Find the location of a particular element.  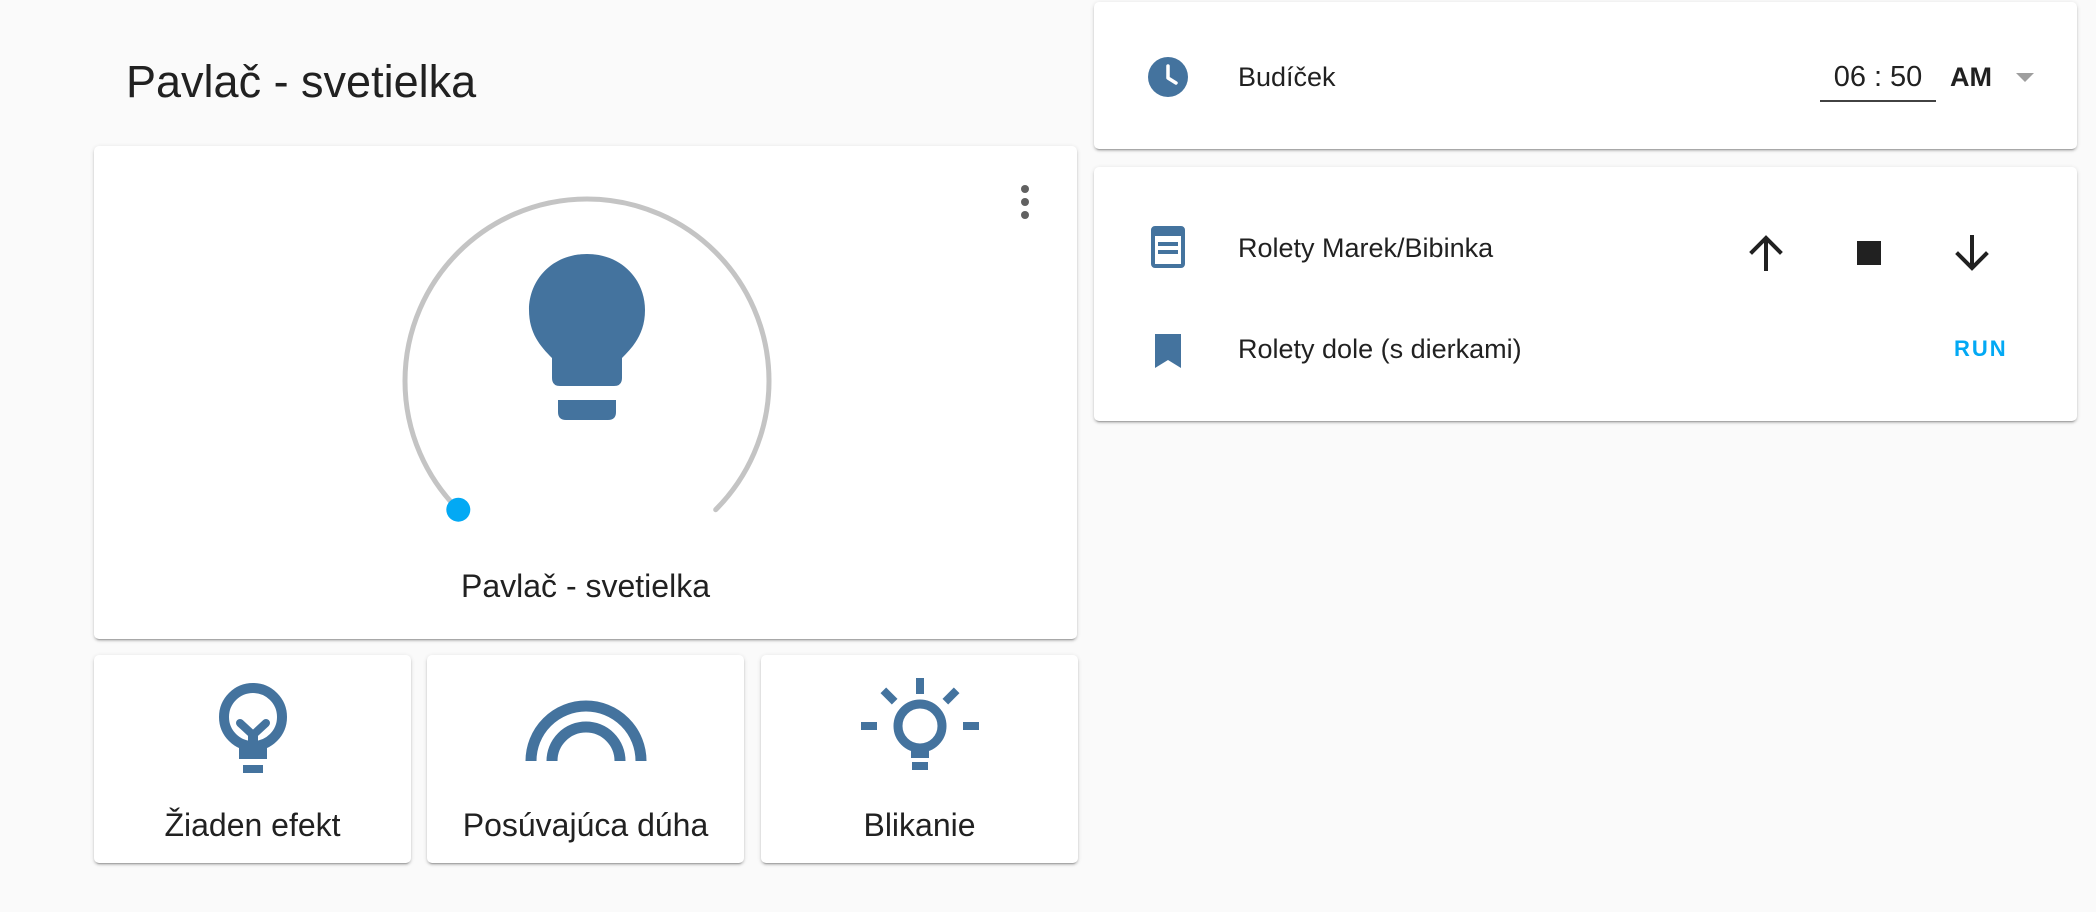

effect-label: Blikanie is located at coordinates (919, 825).